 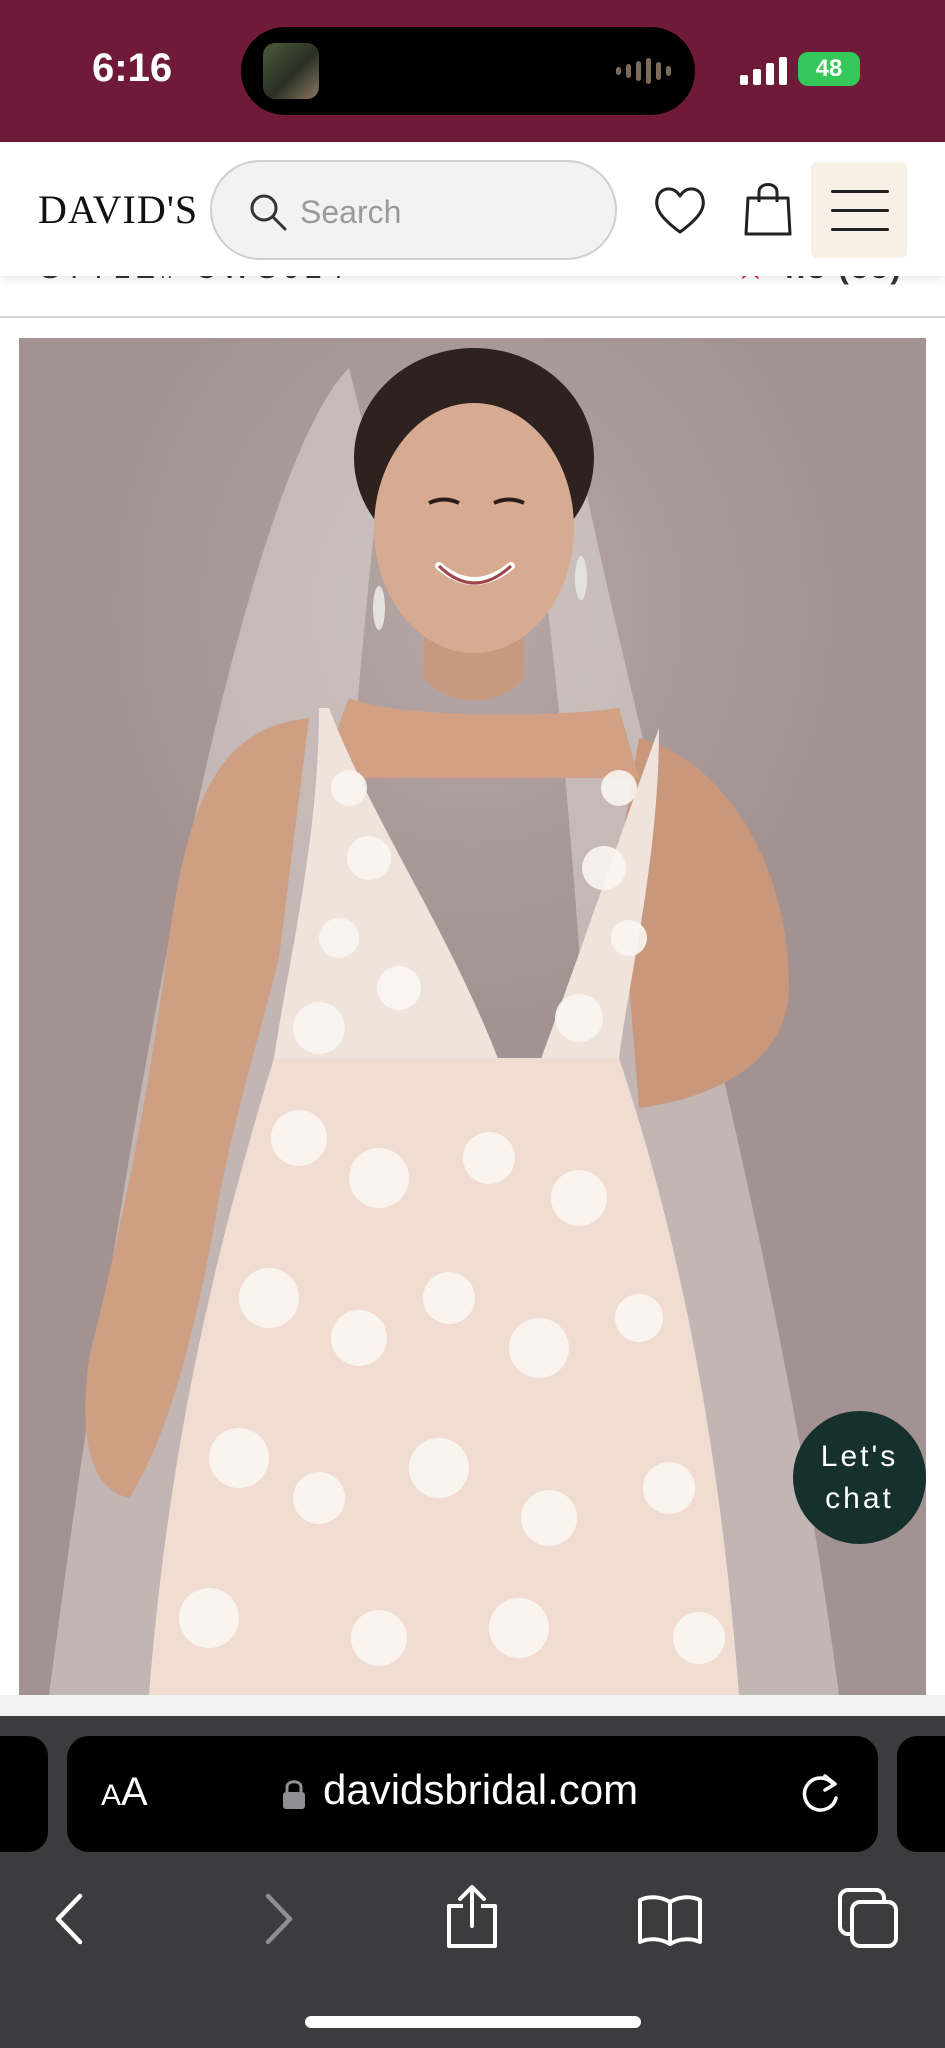 What do you see at coordinates (118, 209) in the screenshot?
I see `davids-logo: DAVID'S` at bounding box center [118, 209].